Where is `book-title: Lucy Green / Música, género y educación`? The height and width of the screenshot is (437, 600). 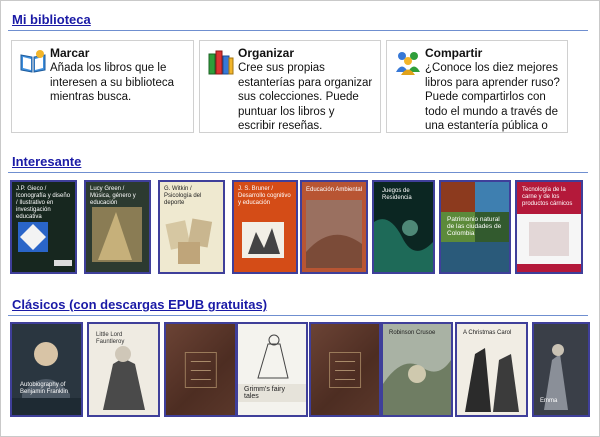
book-title: Lucy Green / Música, género y educación is located at coordinates (113, 196).